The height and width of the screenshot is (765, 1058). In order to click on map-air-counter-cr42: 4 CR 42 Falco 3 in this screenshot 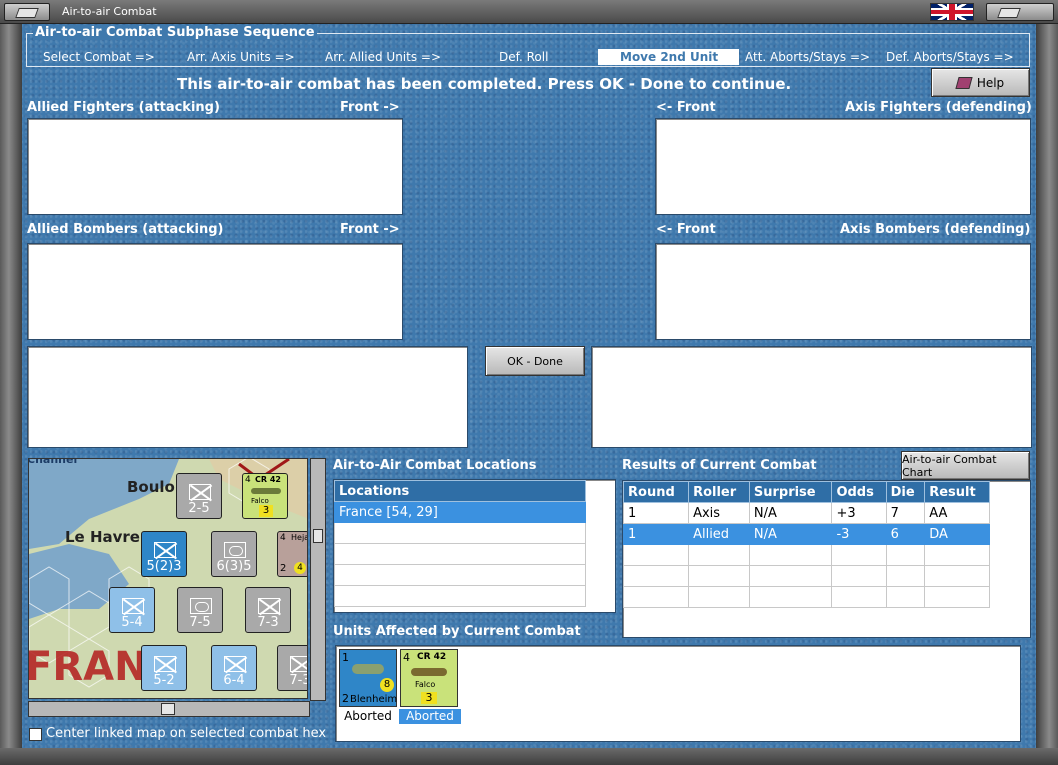, I will do `click(265, 496)`.